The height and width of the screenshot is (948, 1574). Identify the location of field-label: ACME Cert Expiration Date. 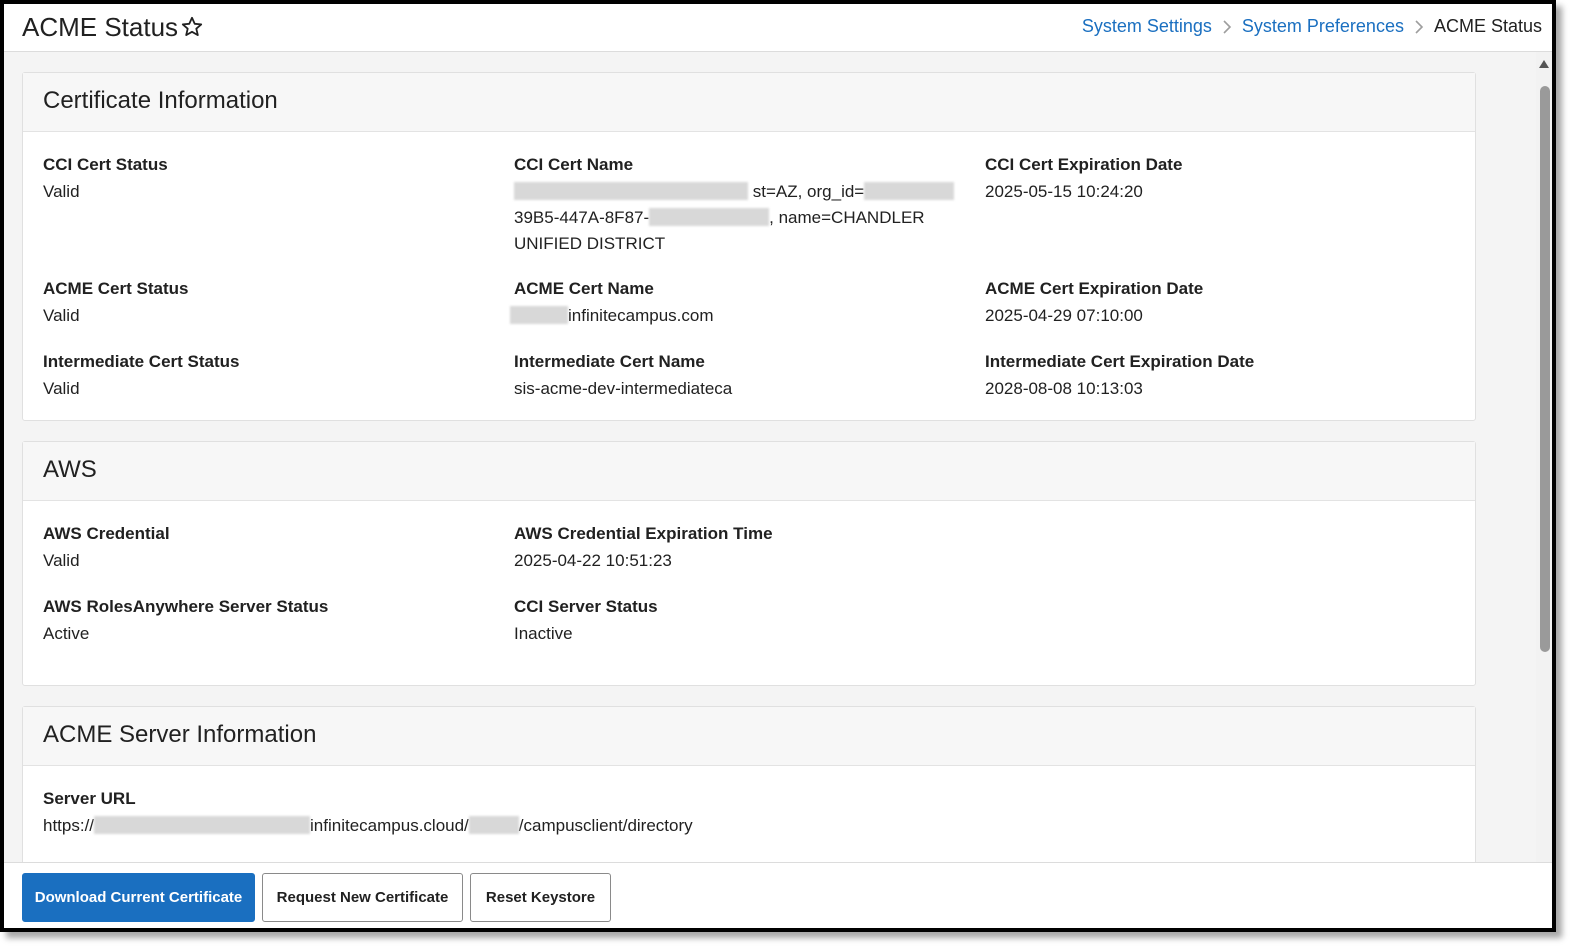
(1094, 288).